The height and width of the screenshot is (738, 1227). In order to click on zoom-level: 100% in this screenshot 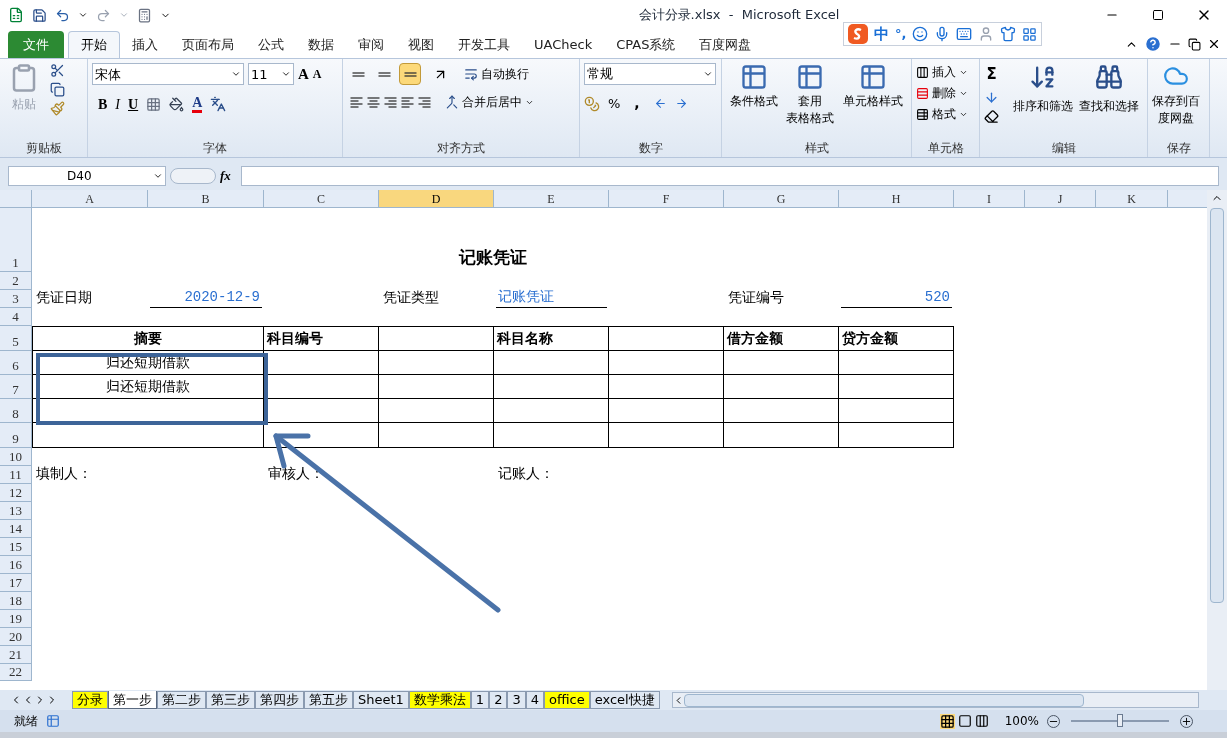, I will do `click(1021, 721)`.